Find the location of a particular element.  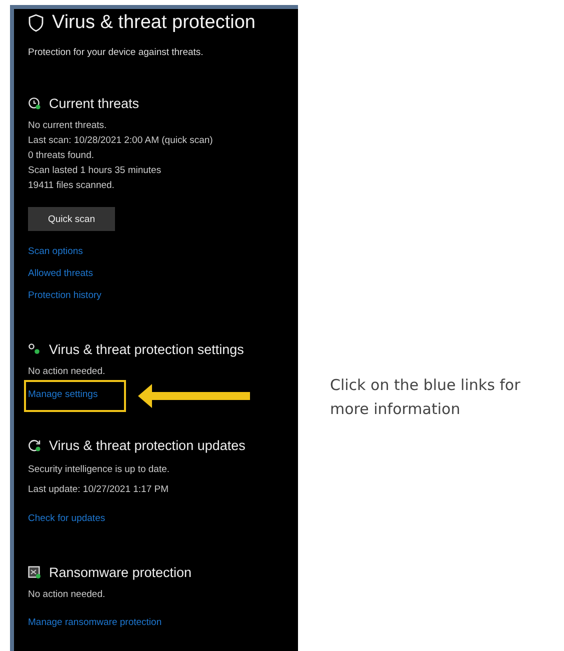

annotation-text: Click on the blue links for more information is located at coordinates (426, 397).